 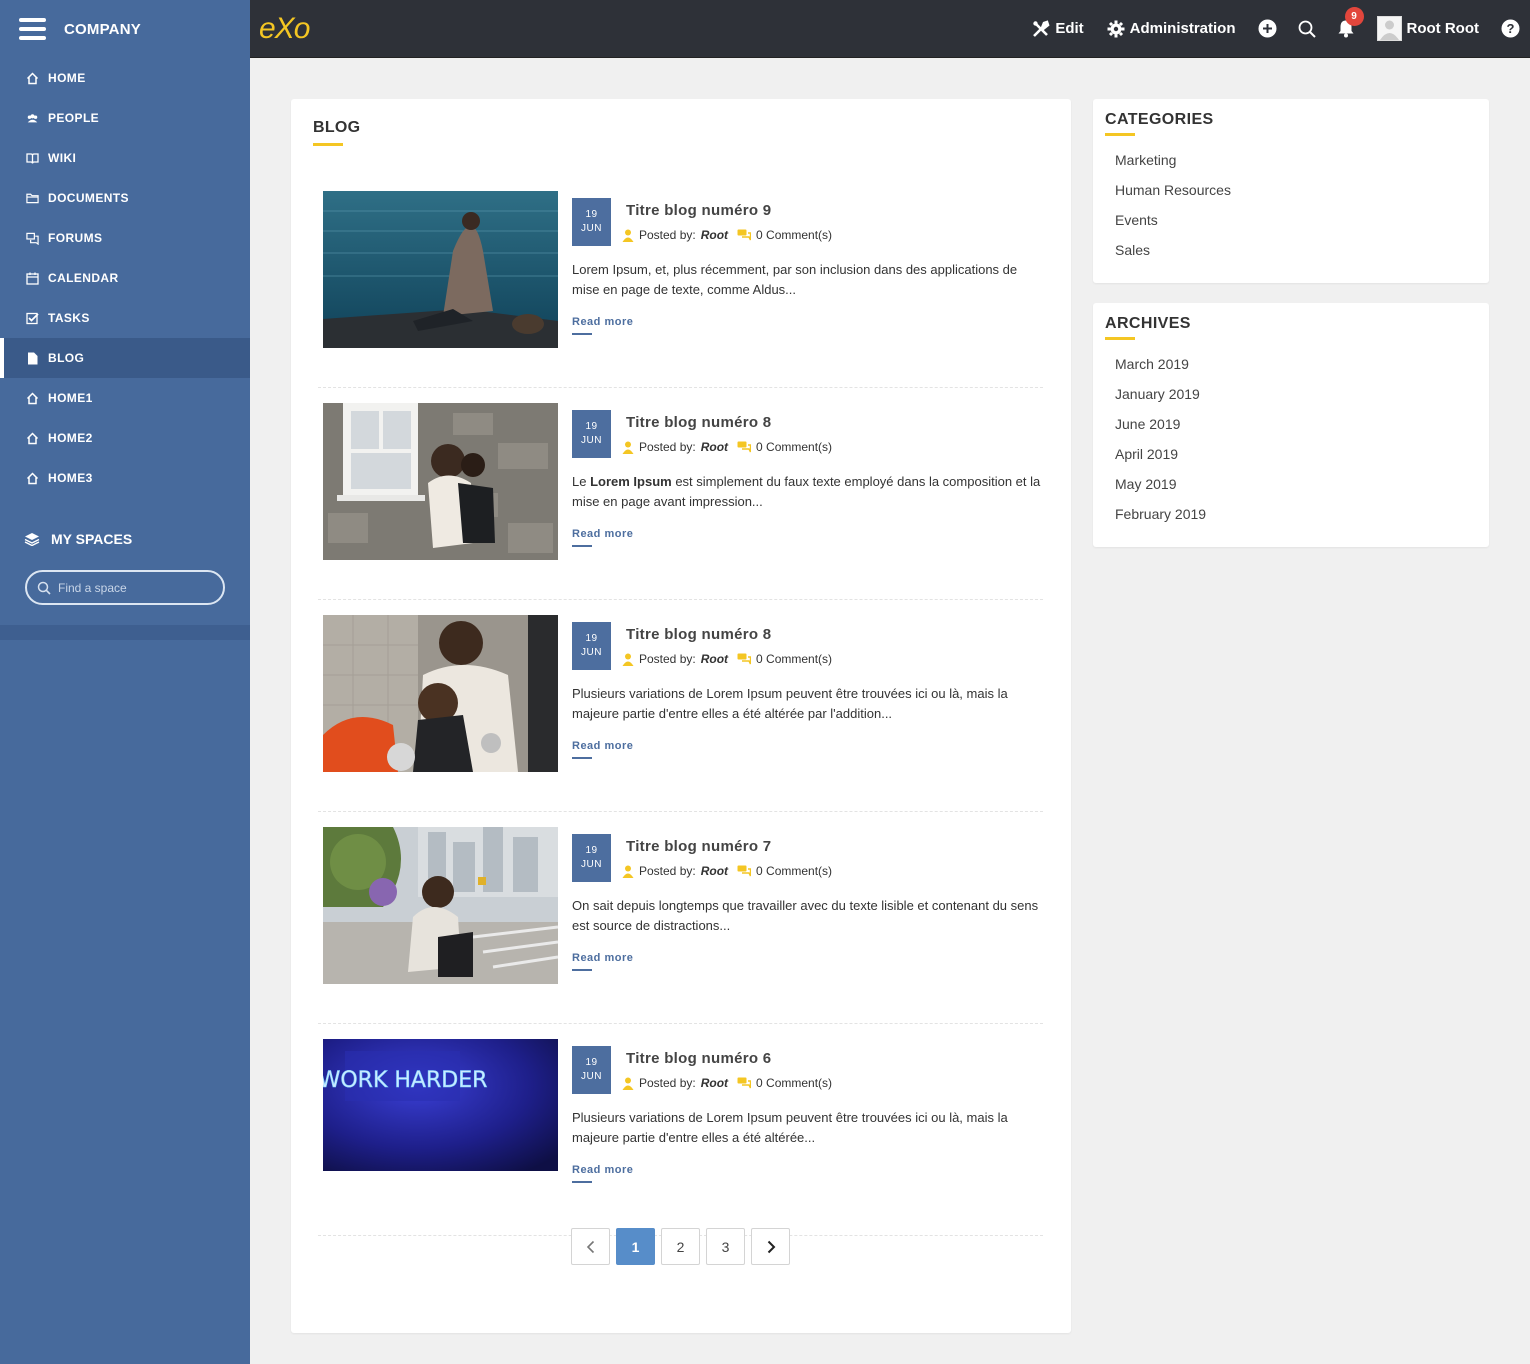 I want to click on next-page-button, so click(x=770, y=1246).